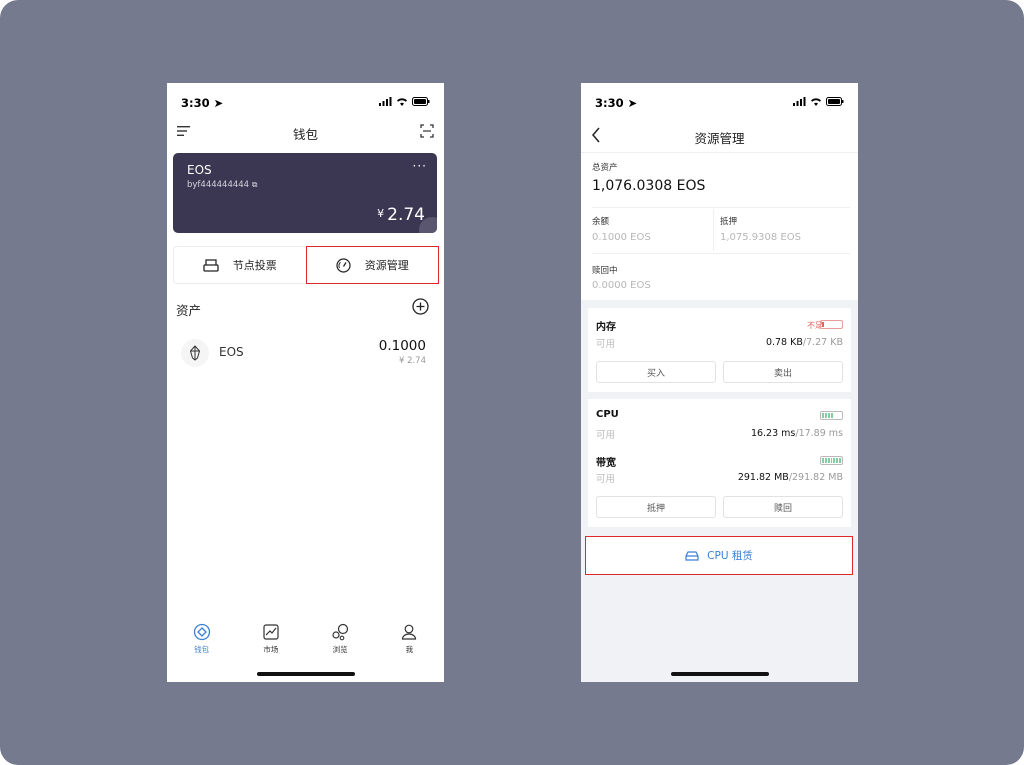  Describe the element at coordinates (719, 555) in the screenshot. I see `cpu-rent-button: CPU 租赁` at that location.